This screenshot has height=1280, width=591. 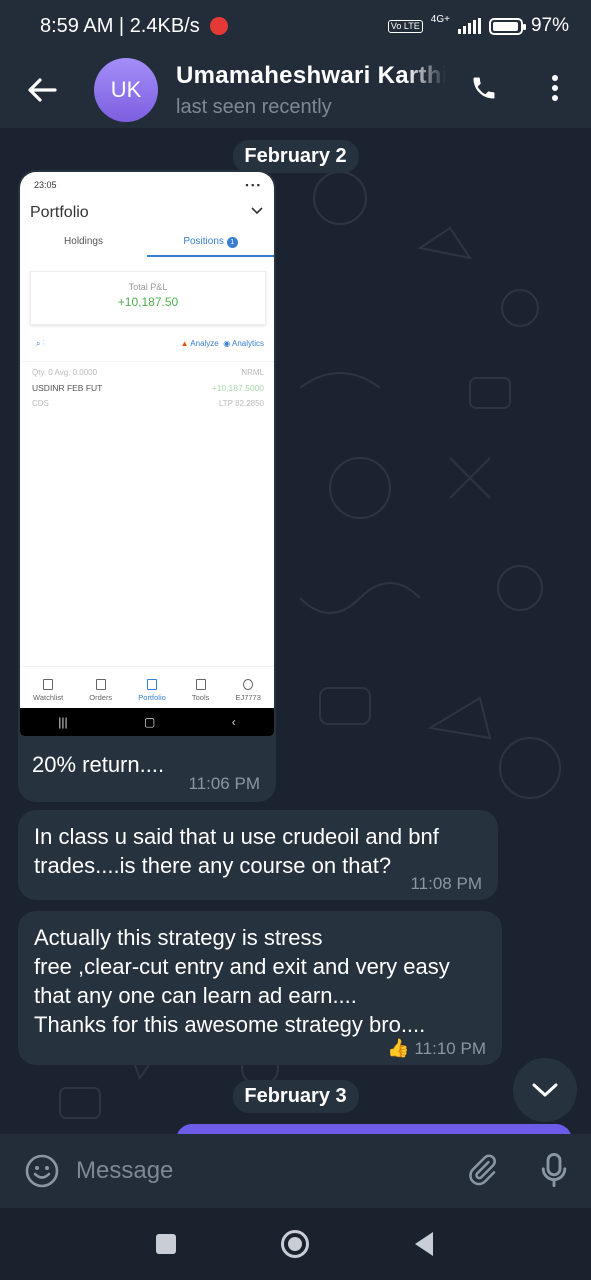 I want to click on call-button, so click(x=484, y=88).